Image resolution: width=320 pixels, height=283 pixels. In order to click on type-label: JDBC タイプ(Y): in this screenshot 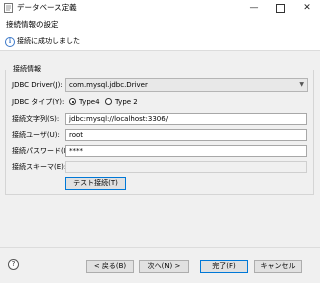, I will do `click(38, 102)`.